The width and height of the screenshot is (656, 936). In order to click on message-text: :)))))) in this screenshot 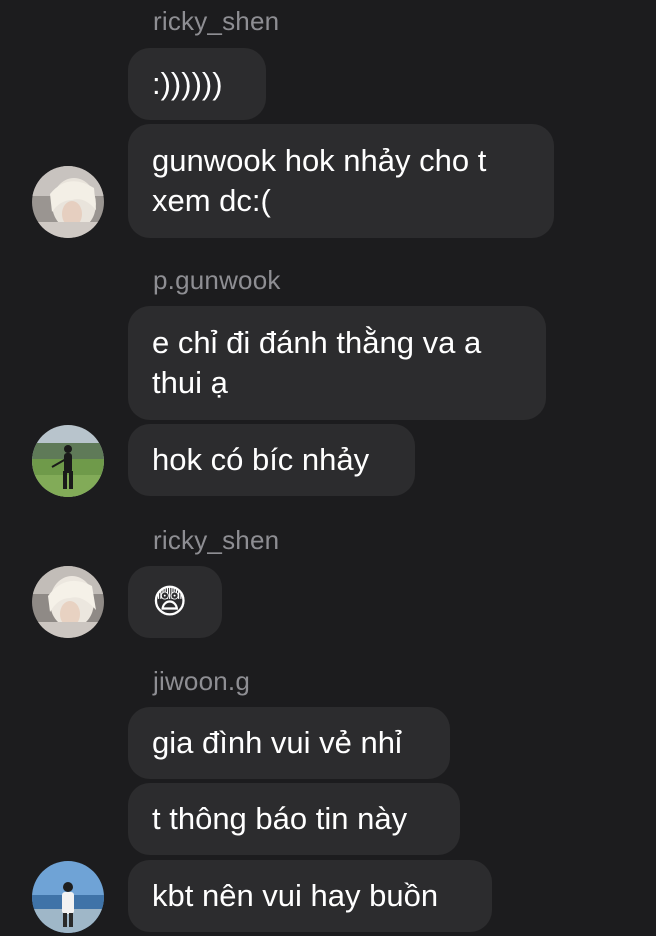, I will do `click(187, 83)`.